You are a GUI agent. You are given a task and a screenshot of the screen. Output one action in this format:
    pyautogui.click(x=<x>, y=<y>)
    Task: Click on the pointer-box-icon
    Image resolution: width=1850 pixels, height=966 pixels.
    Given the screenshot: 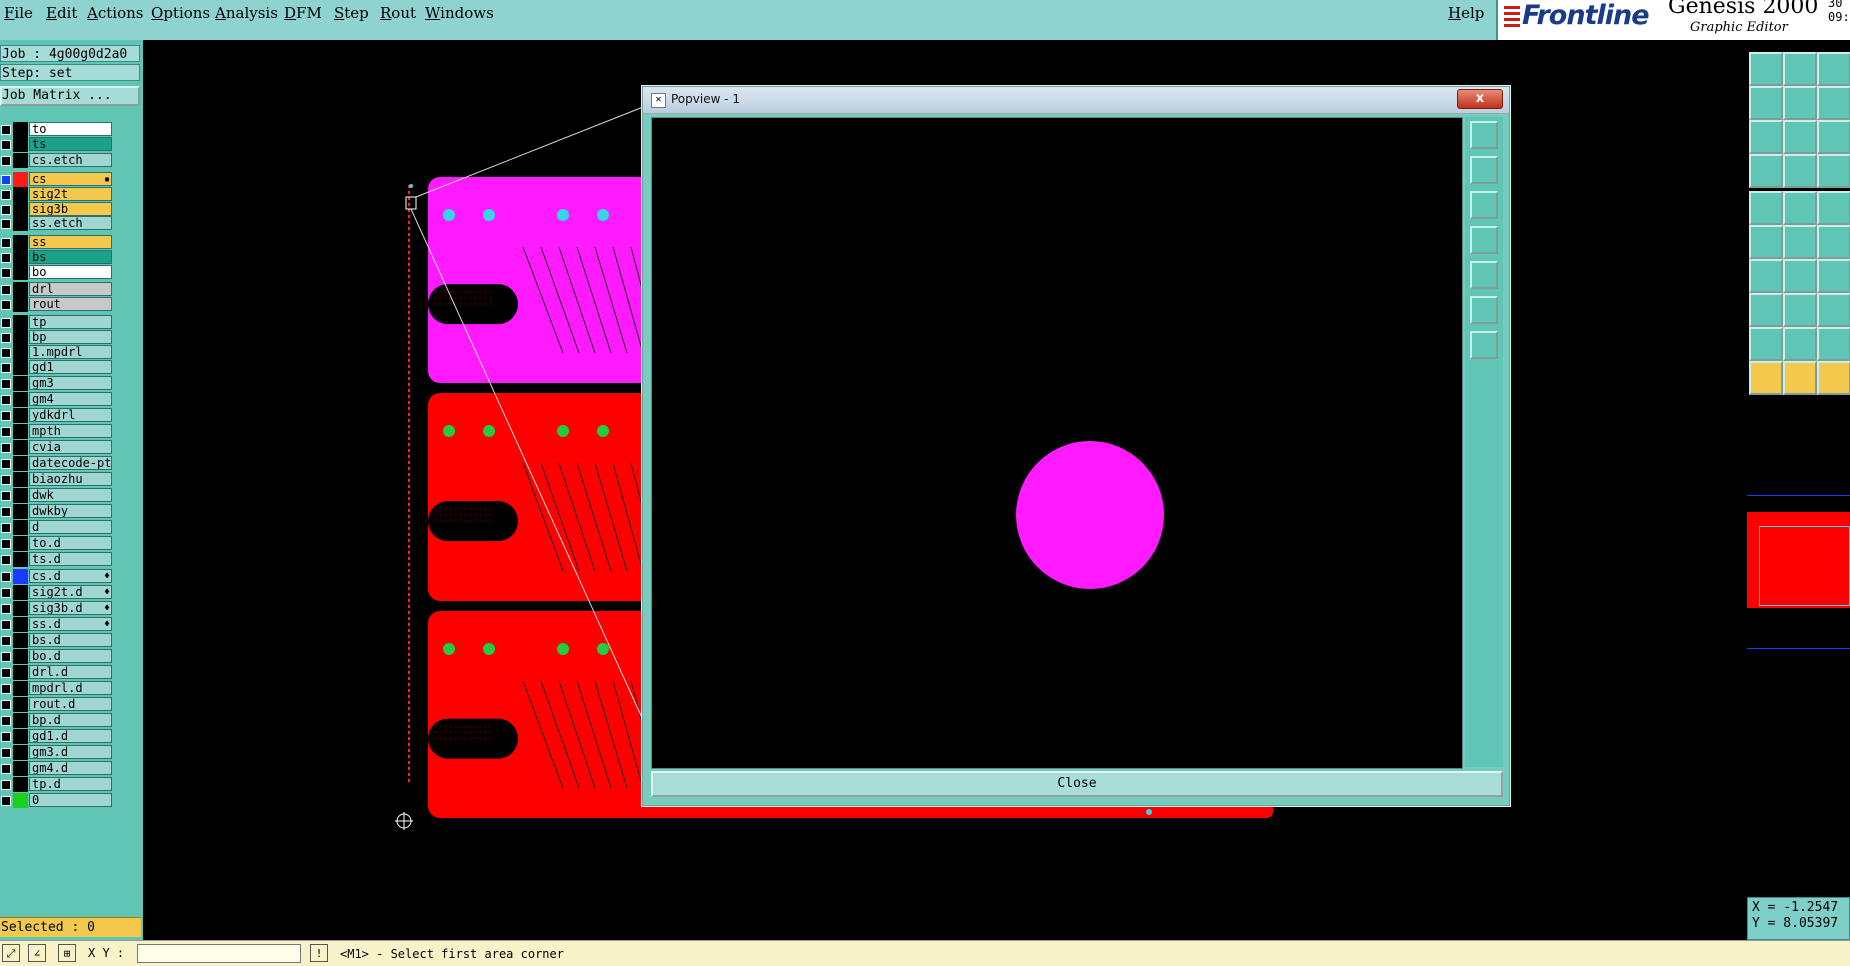 What is the action you would take?
    pyautogui.click(x=1800, y=378)
    